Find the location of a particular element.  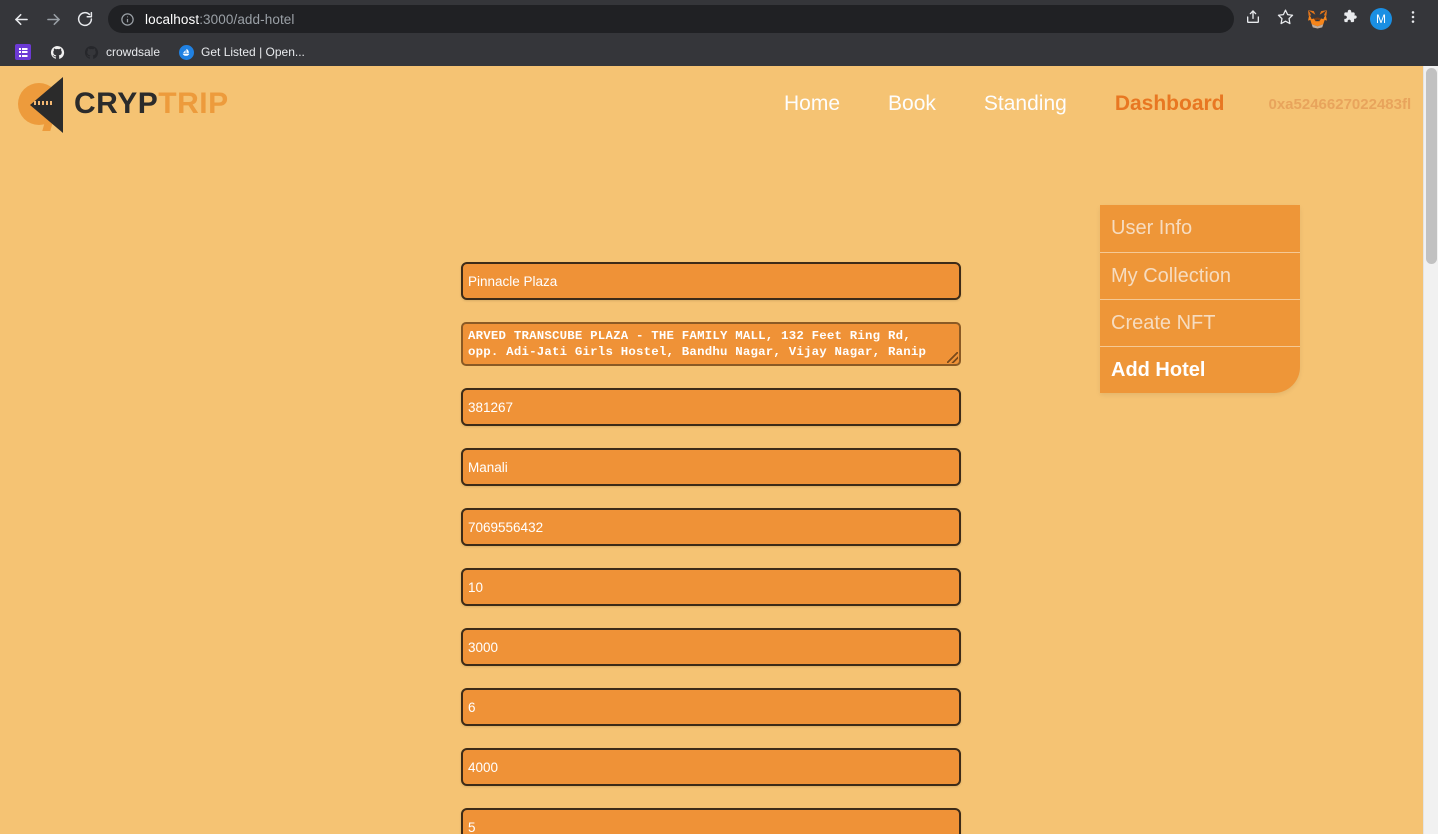

extensions-button is located at coordinates (1349, 19).